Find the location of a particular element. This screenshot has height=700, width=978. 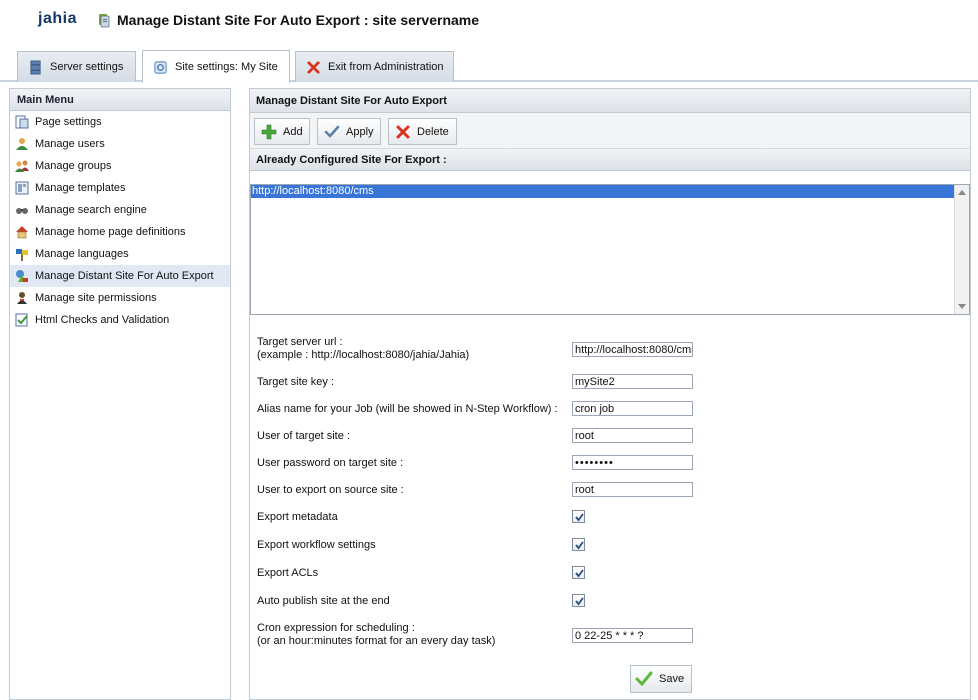

site-key-input: mySite2 is located at coordinates (632, 381).